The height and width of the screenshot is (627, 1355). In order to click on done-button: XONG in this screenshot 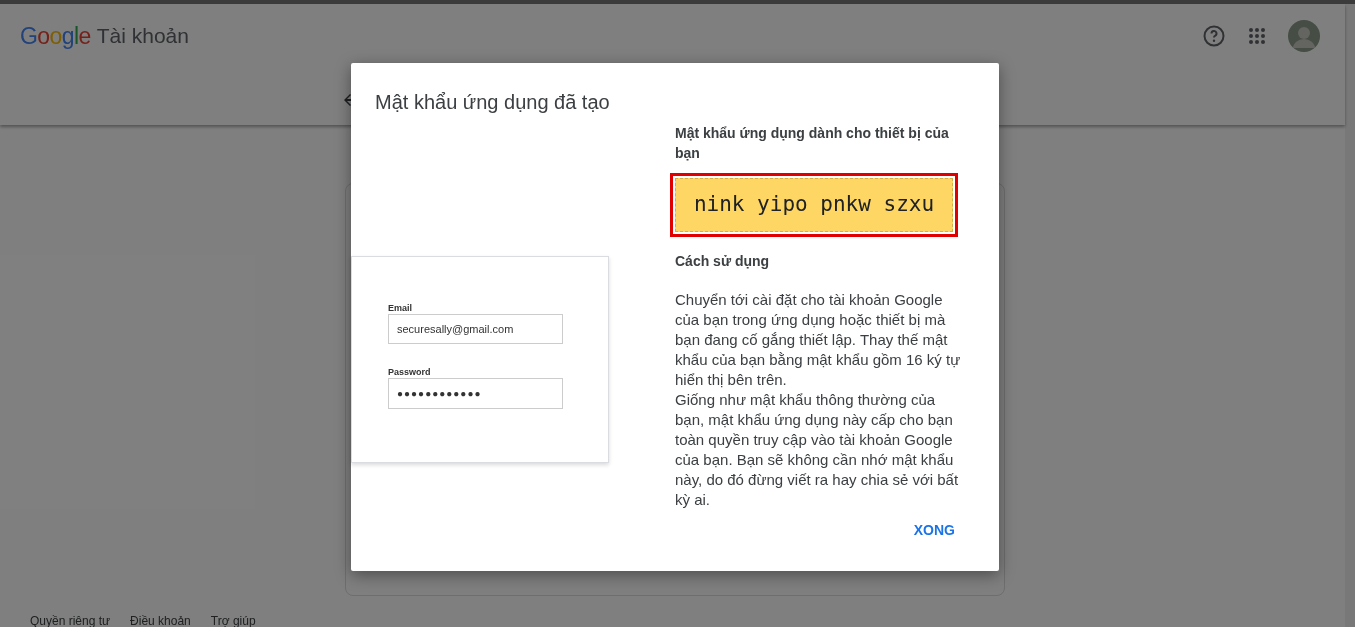, I will do `click(934, 530)`.